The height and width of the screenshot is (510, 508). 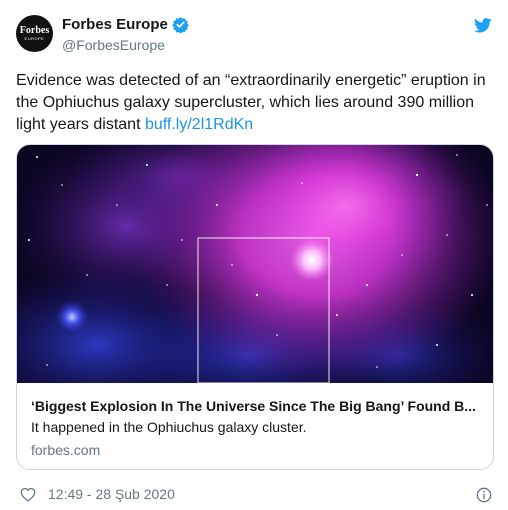 I want to click on author-display-name: Forbes Europe, so click(x=115, y=24).